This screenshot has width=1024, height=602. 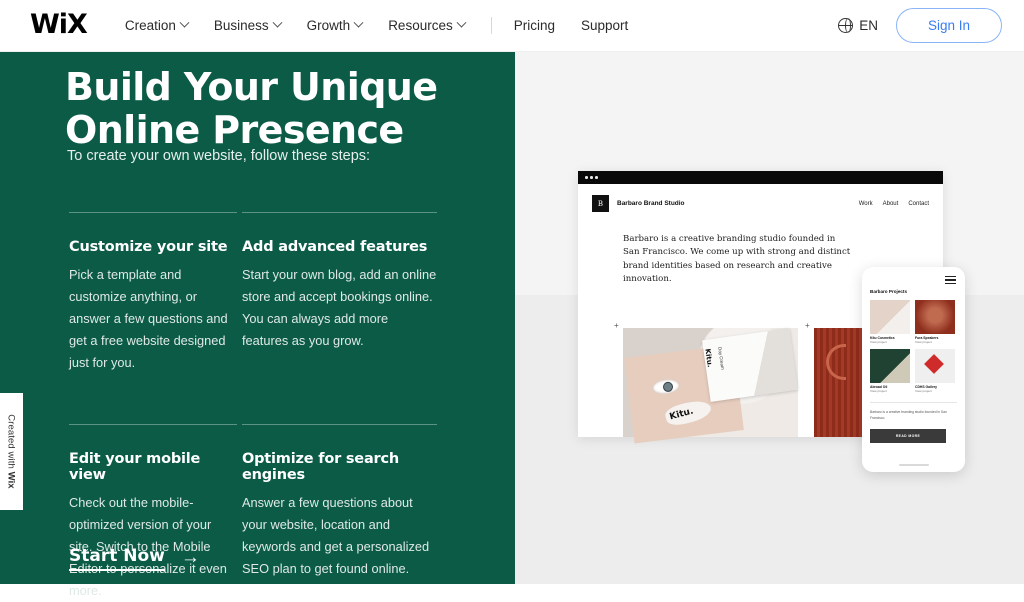 I want to click on box-brand-mark: Kitu., so click(x=708, y=358).